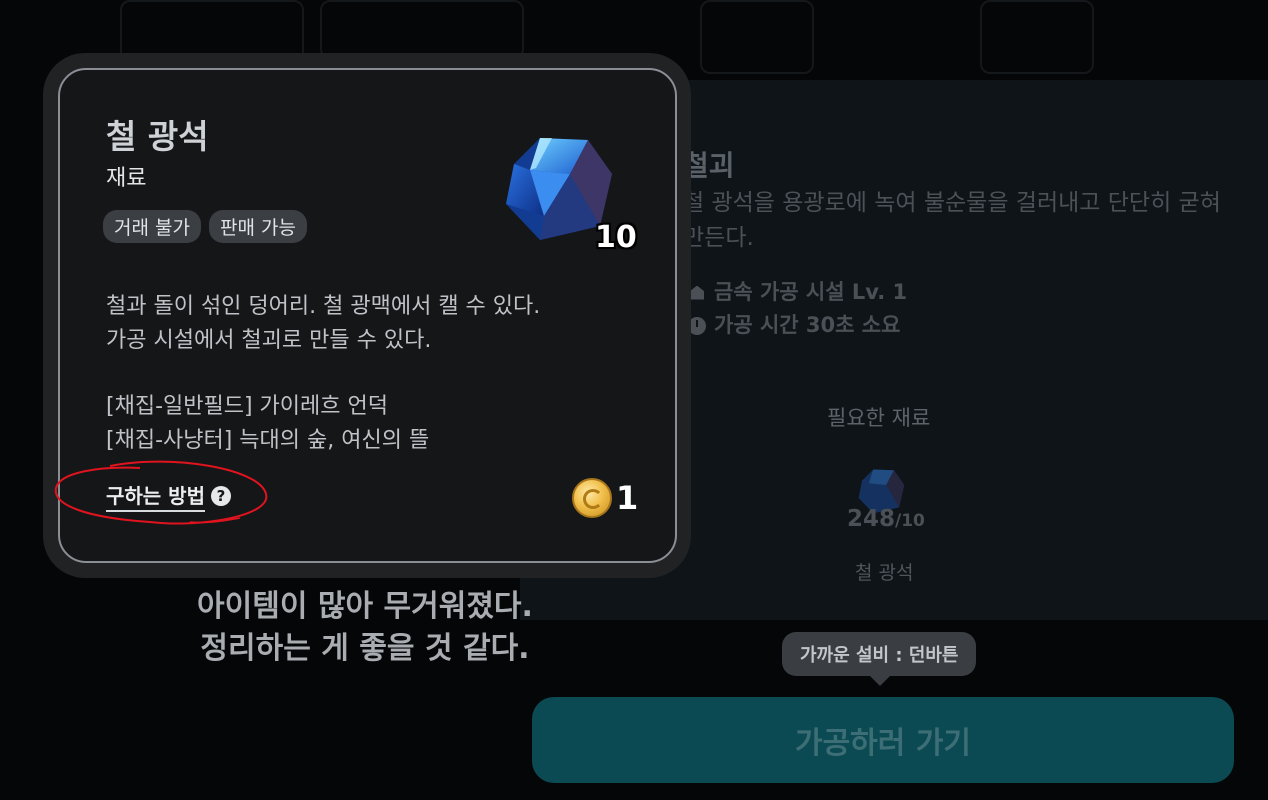 This screenshot has width=1268, height=800. Describe the element at coordinates (365, 628) in the screenshot. I see `overweight-message: 아이템이 많아 무거워졌다. 정리하는 게 좋을 것 같다.` at that location.